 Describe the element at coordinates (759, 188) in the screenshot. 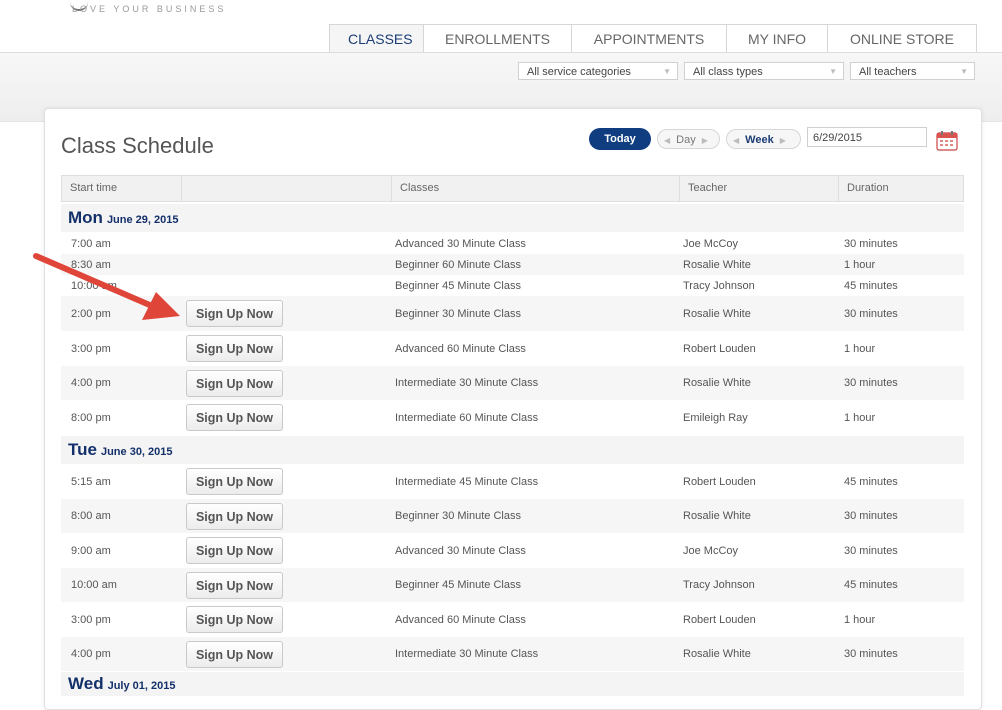

I see `column-teacher: Teacher` at that location.